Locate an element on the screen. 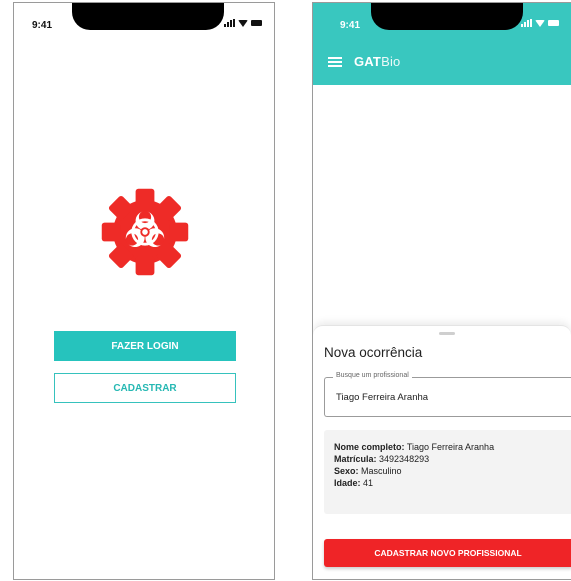  detail-row-matricula: Matrícula: 3492348293 is located at coordinates (381, 459).